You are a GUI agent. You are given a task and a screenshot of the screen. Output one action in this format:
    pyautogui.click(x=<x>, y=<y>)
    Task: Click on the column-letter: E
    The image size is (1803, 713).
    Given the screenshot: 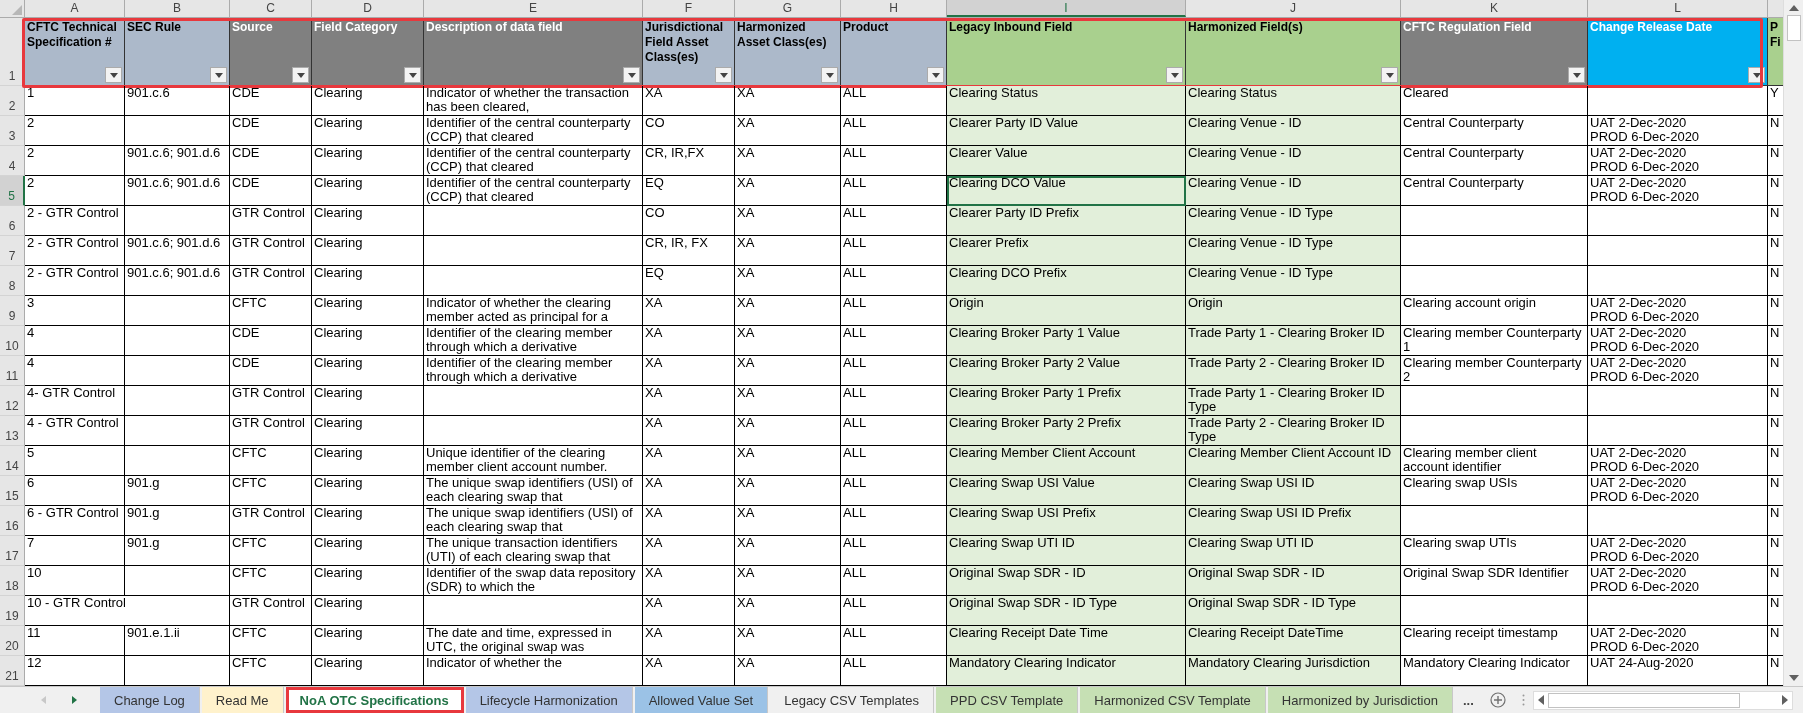 What is the action you would take?
    pyautogui.click(x=533, y=8)
    